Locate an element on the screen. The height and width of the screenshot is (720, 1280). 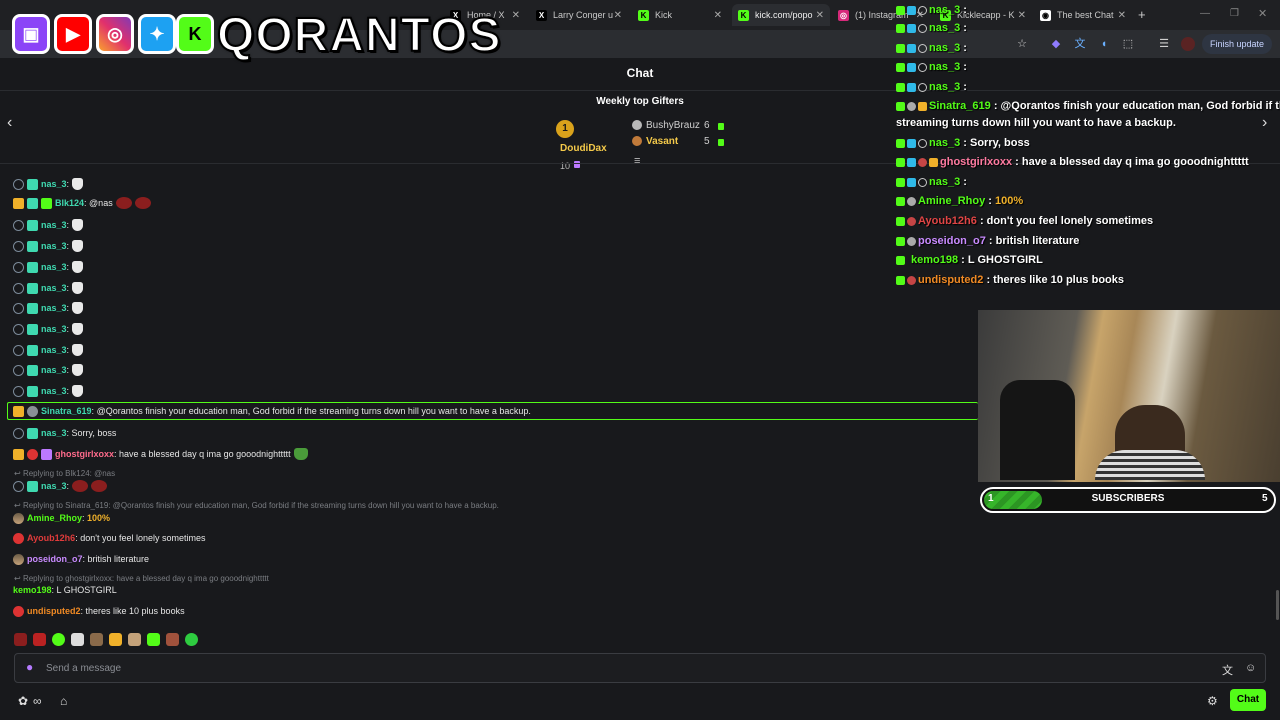
audio-icon: ◖ is located at coordinates (1104, 44).